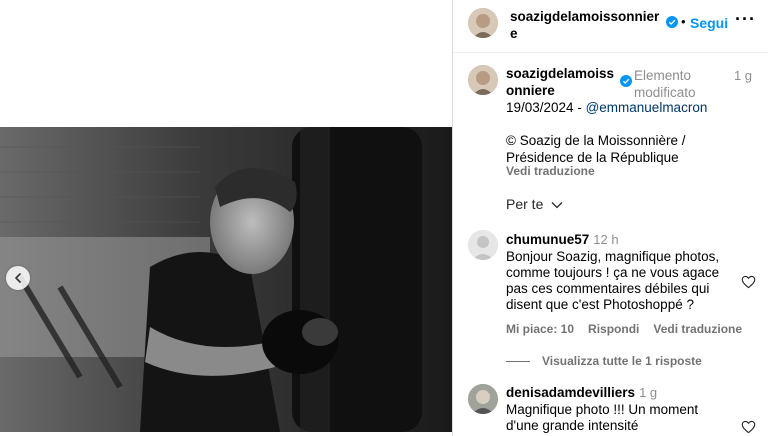 Image resolution: width=768 pixels, height=436 pixels. What do you see at coordinates (647, 107) in the screenshot?
I see `mention-link: @emmanuelmacron` at bounding box center [647, 107].